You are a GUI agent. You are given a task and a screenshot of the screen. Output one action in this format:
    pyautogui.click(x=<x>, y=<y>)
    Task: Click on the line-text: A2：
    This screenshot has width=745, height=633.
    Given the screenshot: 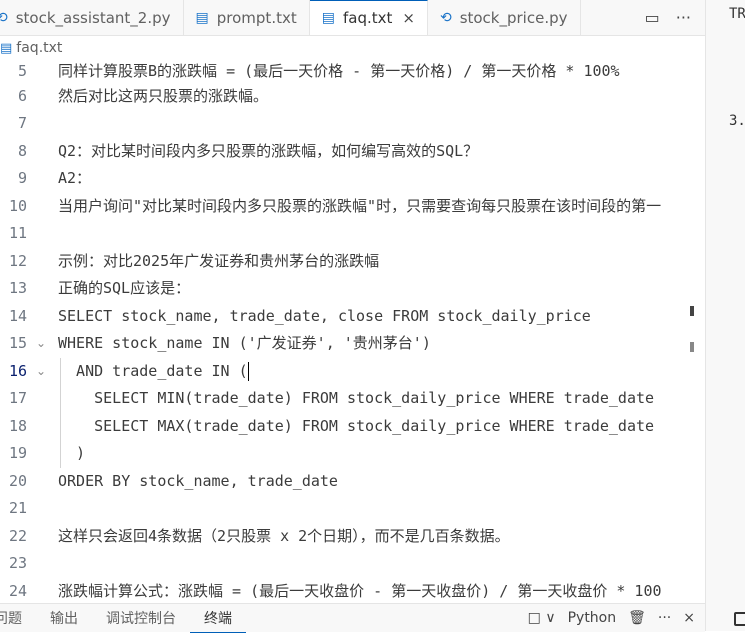 What is the action you would take?
    pyautogui.click(x=75, y=178)
    